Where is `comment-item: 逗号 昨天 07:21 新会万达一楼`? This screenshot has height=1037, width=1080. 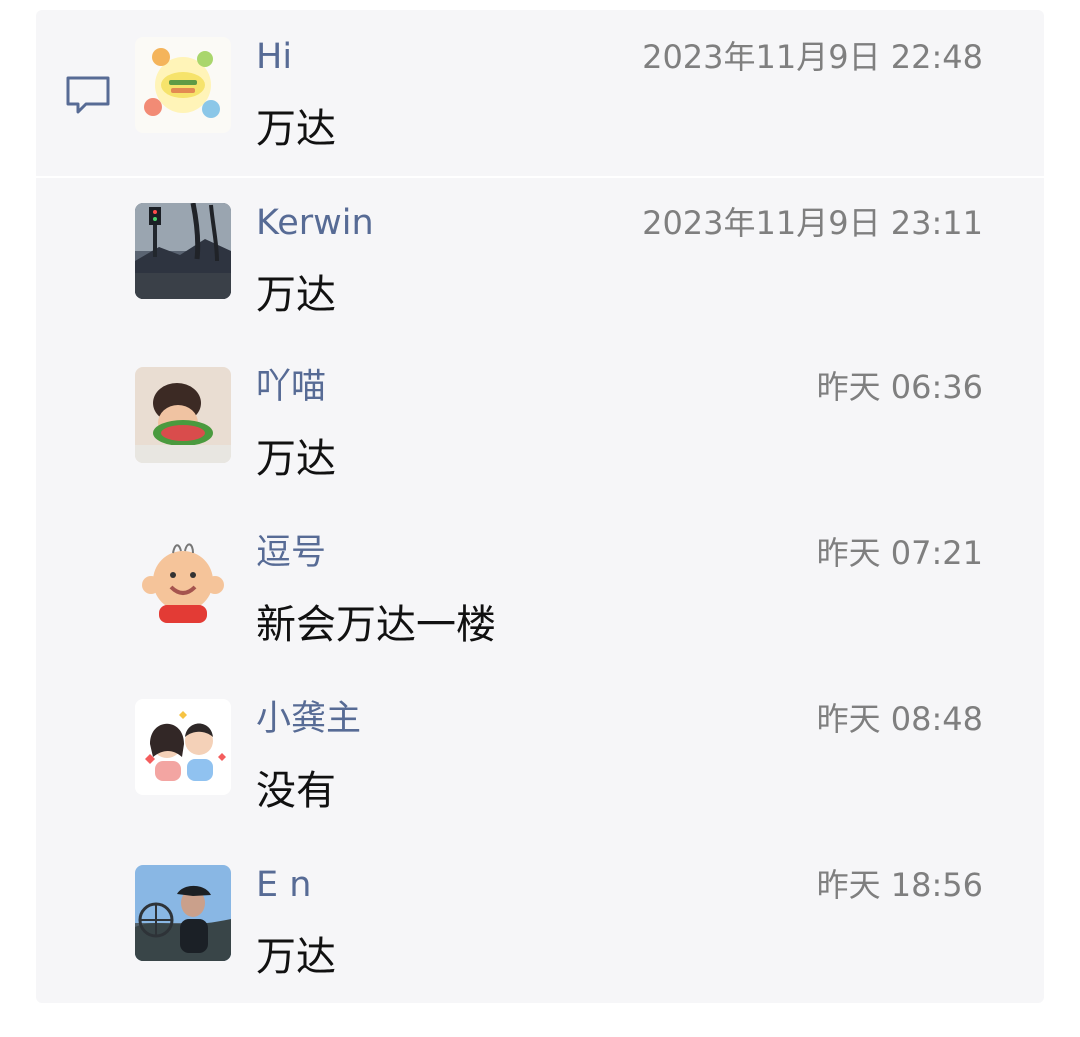
comment-item: 逗号 昨天 07:21 新会万达一楼 is located at coordinates (540, 589).